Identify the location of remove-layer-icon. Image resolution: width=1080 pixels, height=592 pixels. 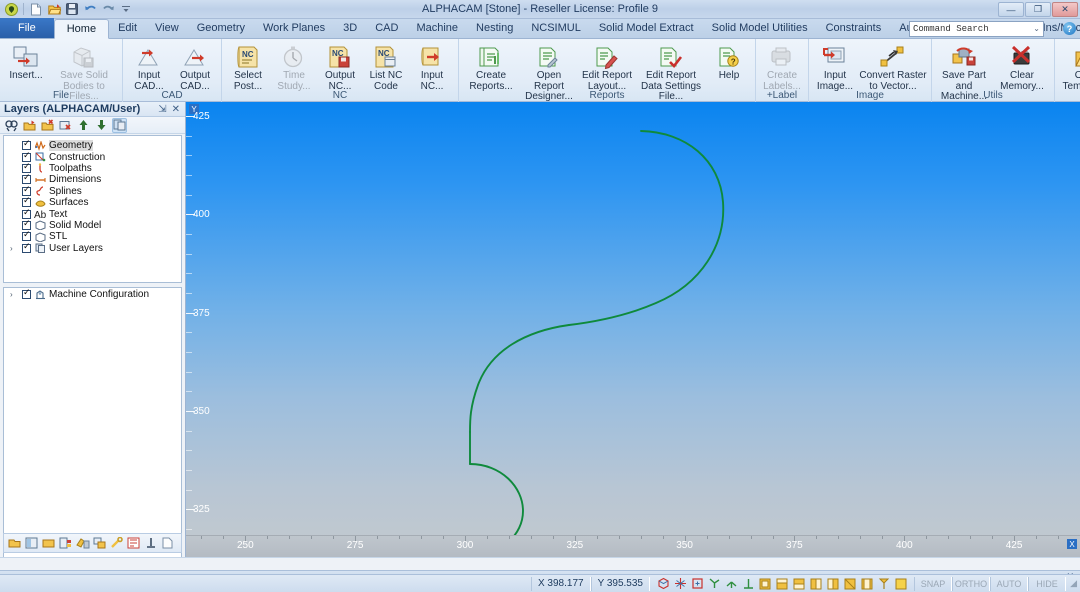
(65, 125).